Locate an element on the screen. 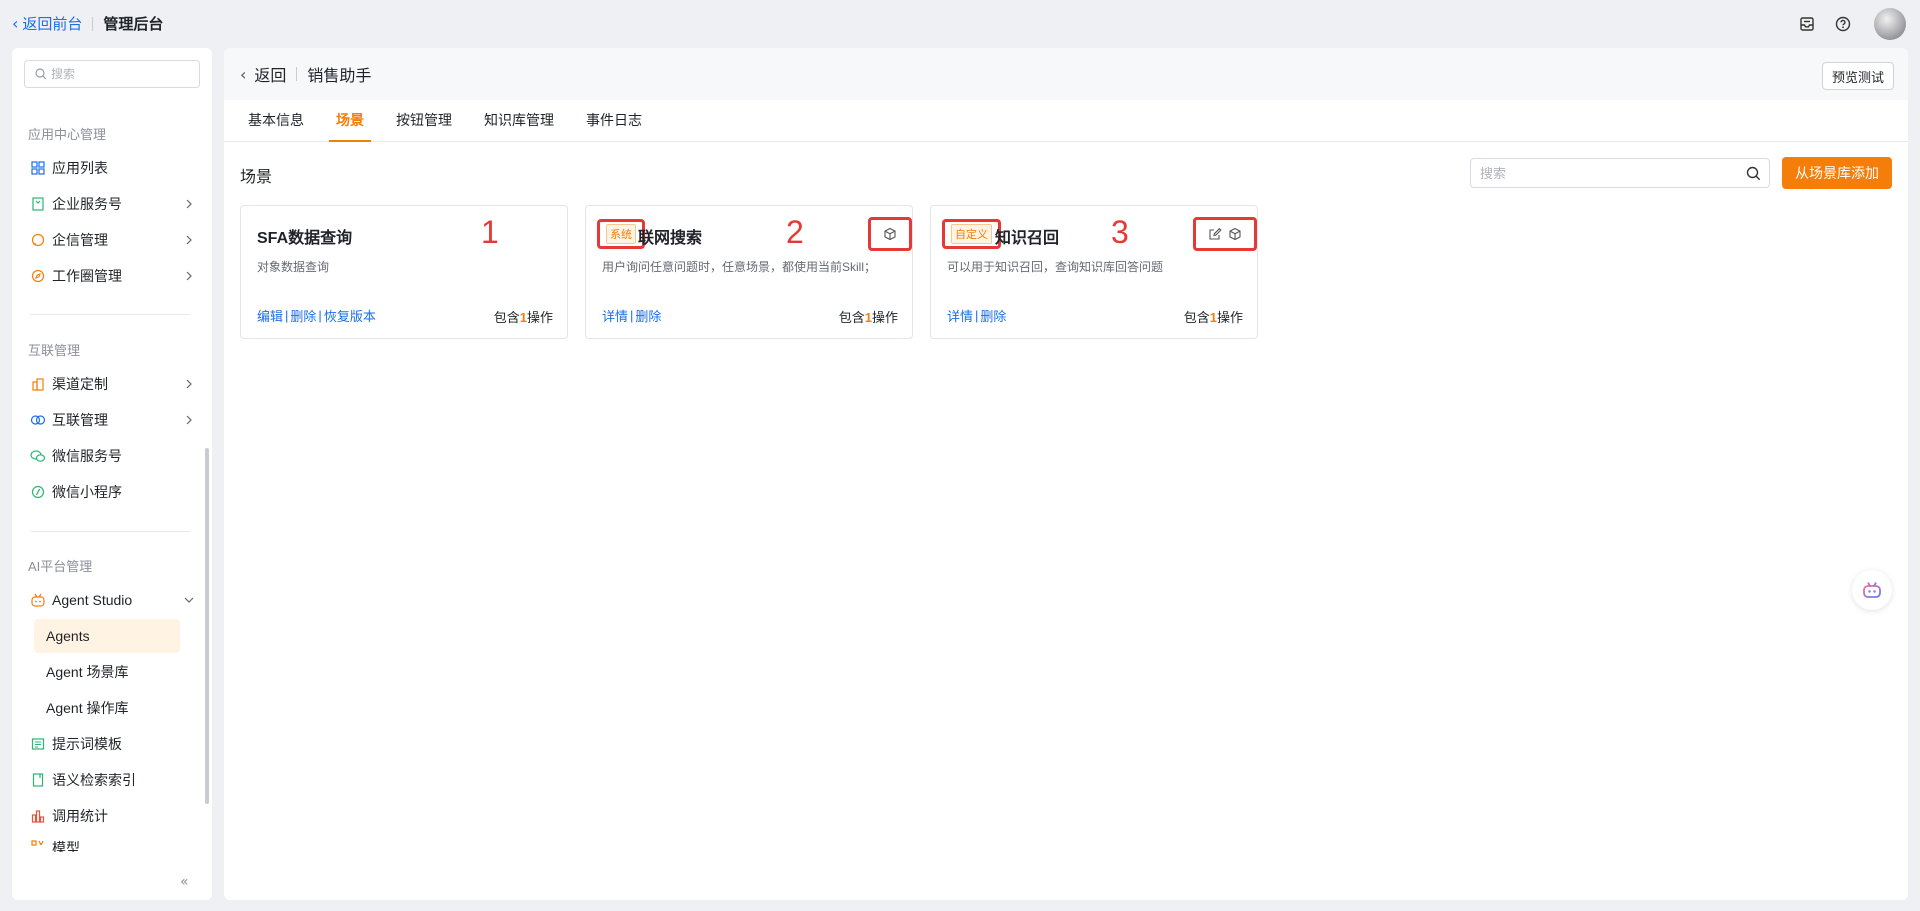 Image resolution: width=1920 pixels, height=911 pixels. template-icon is located at coordinates (38, 744).